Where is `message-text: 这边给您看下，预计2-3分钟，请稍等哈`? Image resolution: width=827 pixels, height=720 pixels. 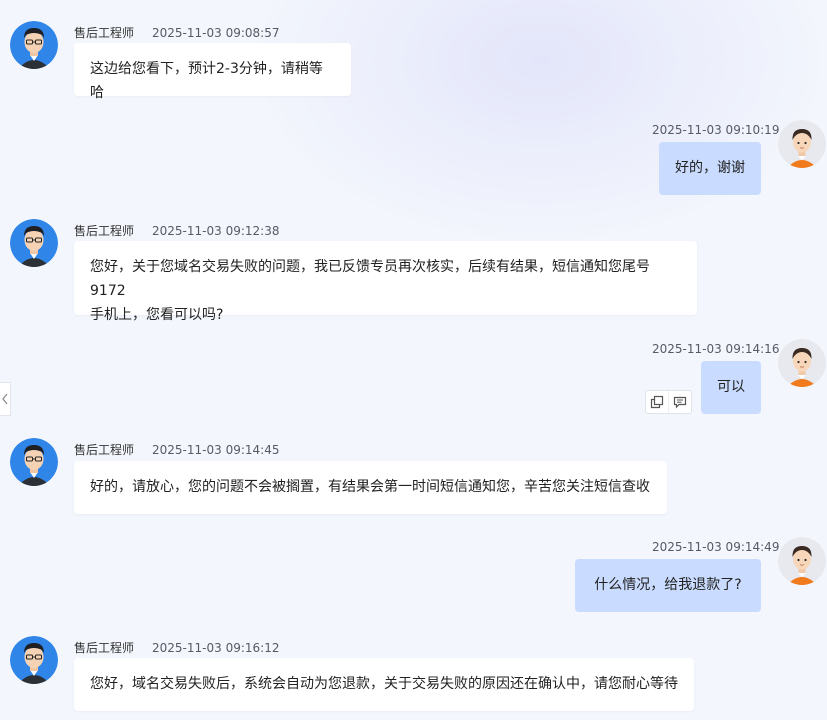 message-text: 这边给您看下，预计2-3分钟，请稍等哈 is located at coordinates (206, 81).